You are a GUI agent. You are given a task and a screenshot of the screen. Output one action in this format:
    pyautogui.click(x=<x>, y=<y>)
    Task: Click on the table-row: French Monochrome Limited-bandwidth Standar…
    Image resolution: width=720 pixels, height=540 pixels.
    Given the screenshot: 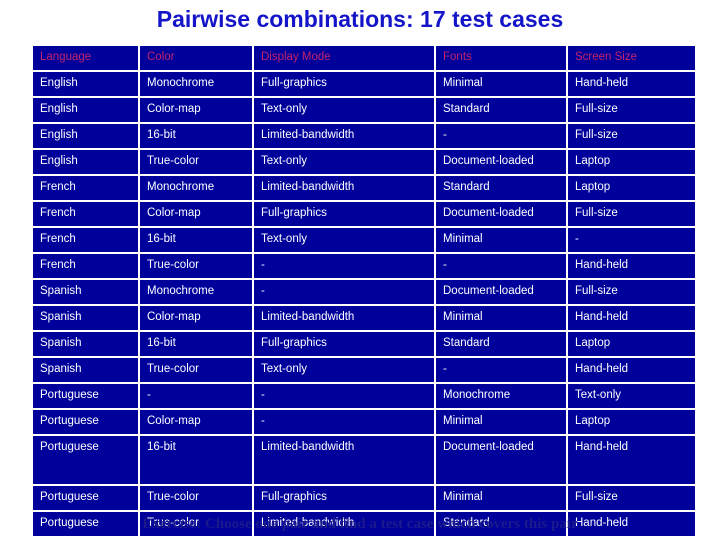 What is the action you would take?
    pyautogui.click(x=364, y=188)
    